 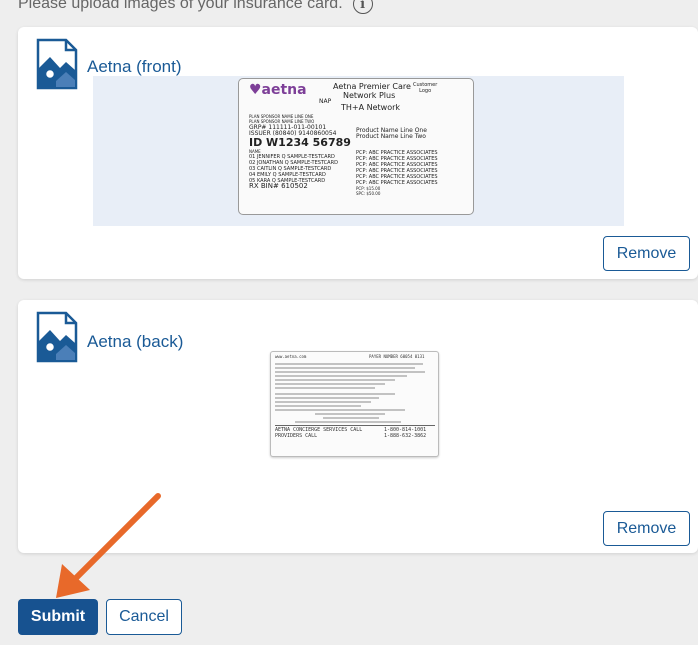 What do you see at coordinates (369, 95) in the screenshot?
I see `network-line2: Network Plus` at bounding box center [369, 95].